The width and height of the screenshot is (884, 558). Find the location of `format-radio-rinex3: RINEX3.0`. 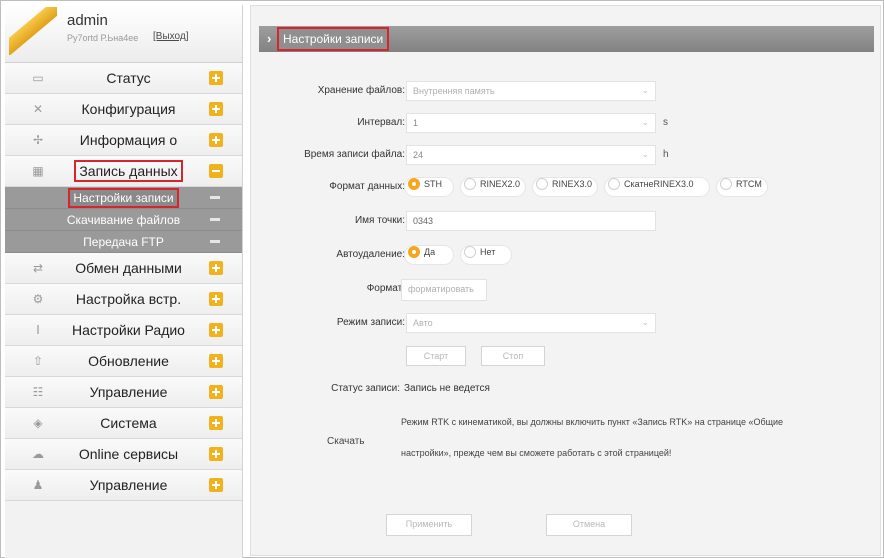

format-radio-rinex3: RINEX3.0 is located at coordinates (564, 184).